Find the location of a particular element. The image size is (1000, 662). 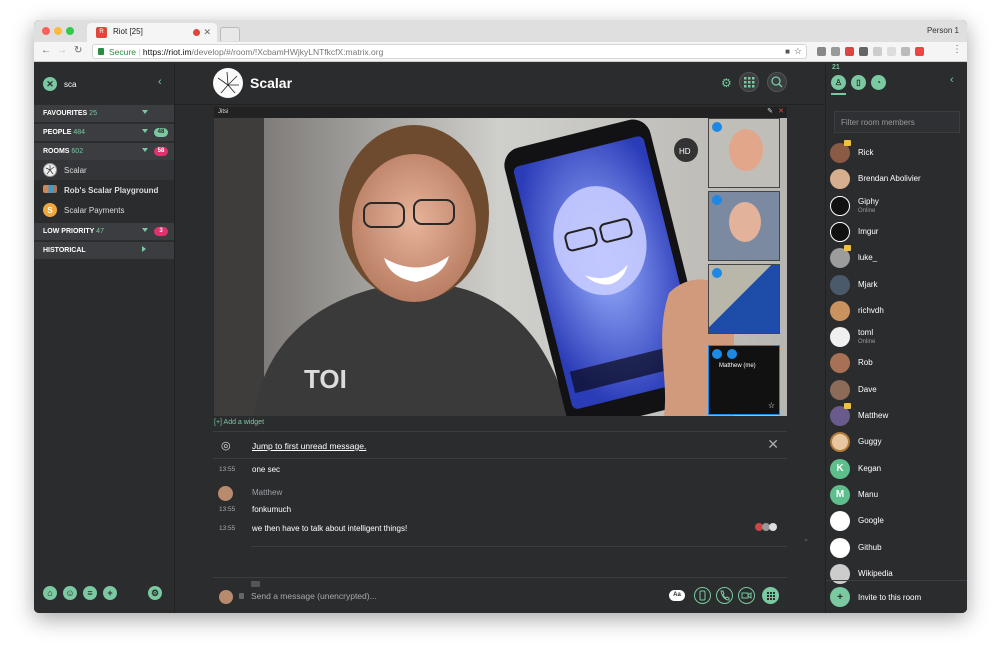

extension-feather-icon is located at coordinates (891, 51).